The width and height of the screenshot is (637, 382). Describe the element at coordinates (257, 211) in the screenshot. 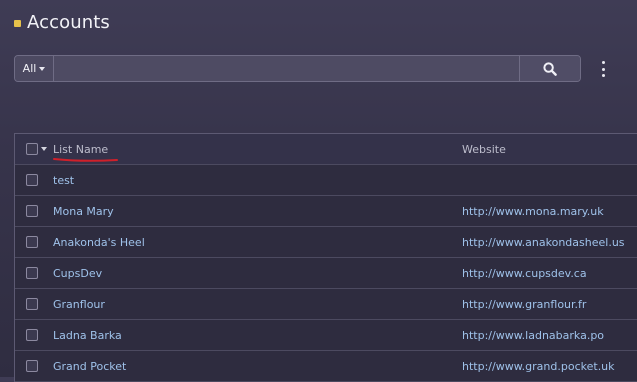

I see `account-name-link: Mona Mary` at that location.